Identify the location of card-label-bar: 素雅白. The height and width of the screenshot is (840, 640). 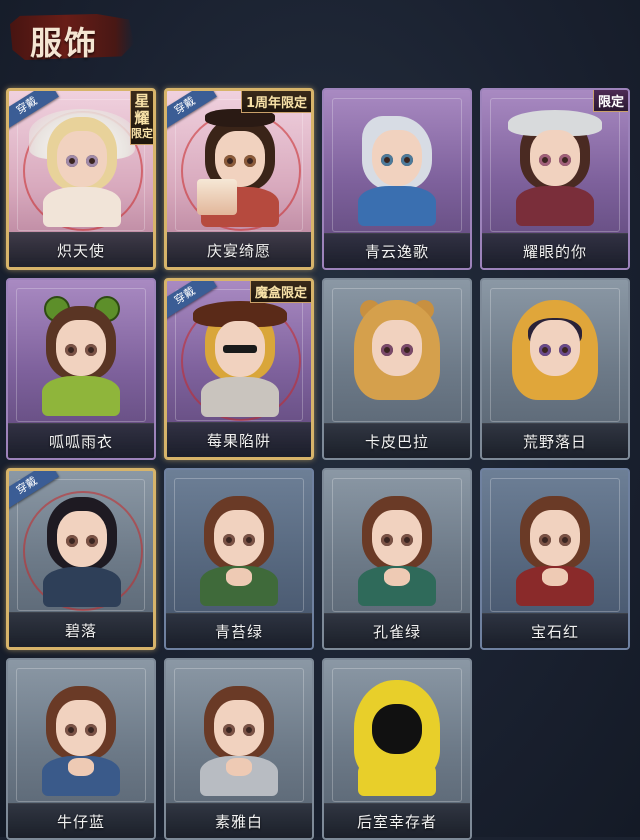
(239, 820).